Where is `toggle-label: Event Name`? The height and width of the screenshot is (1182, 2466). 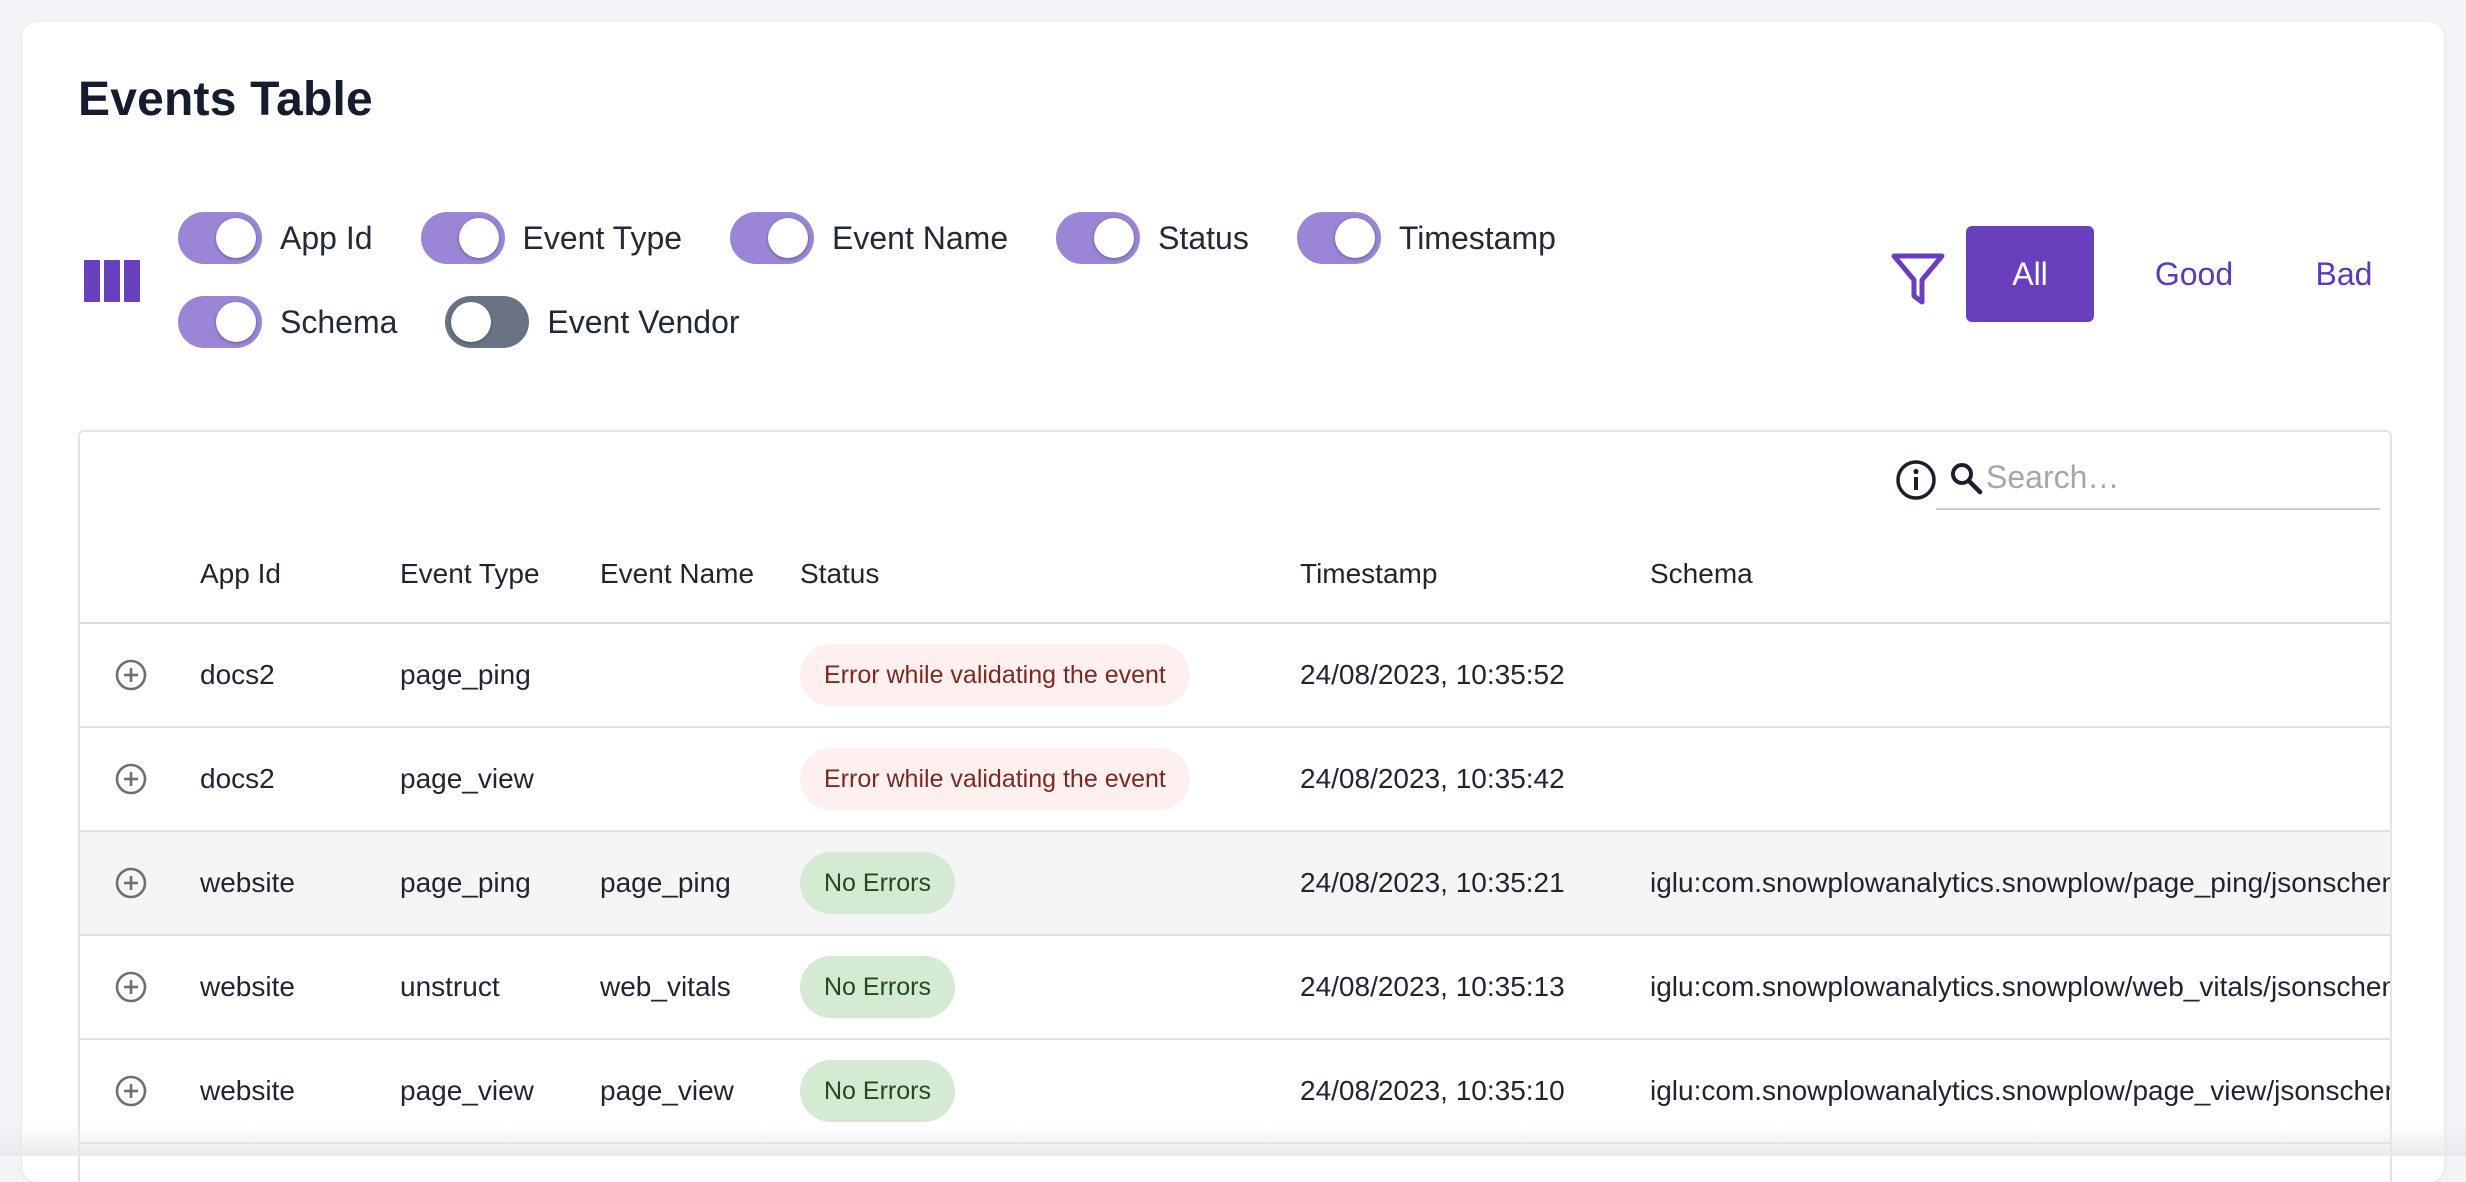
toggle-label: Event Name is located at coordinates (920, 237).